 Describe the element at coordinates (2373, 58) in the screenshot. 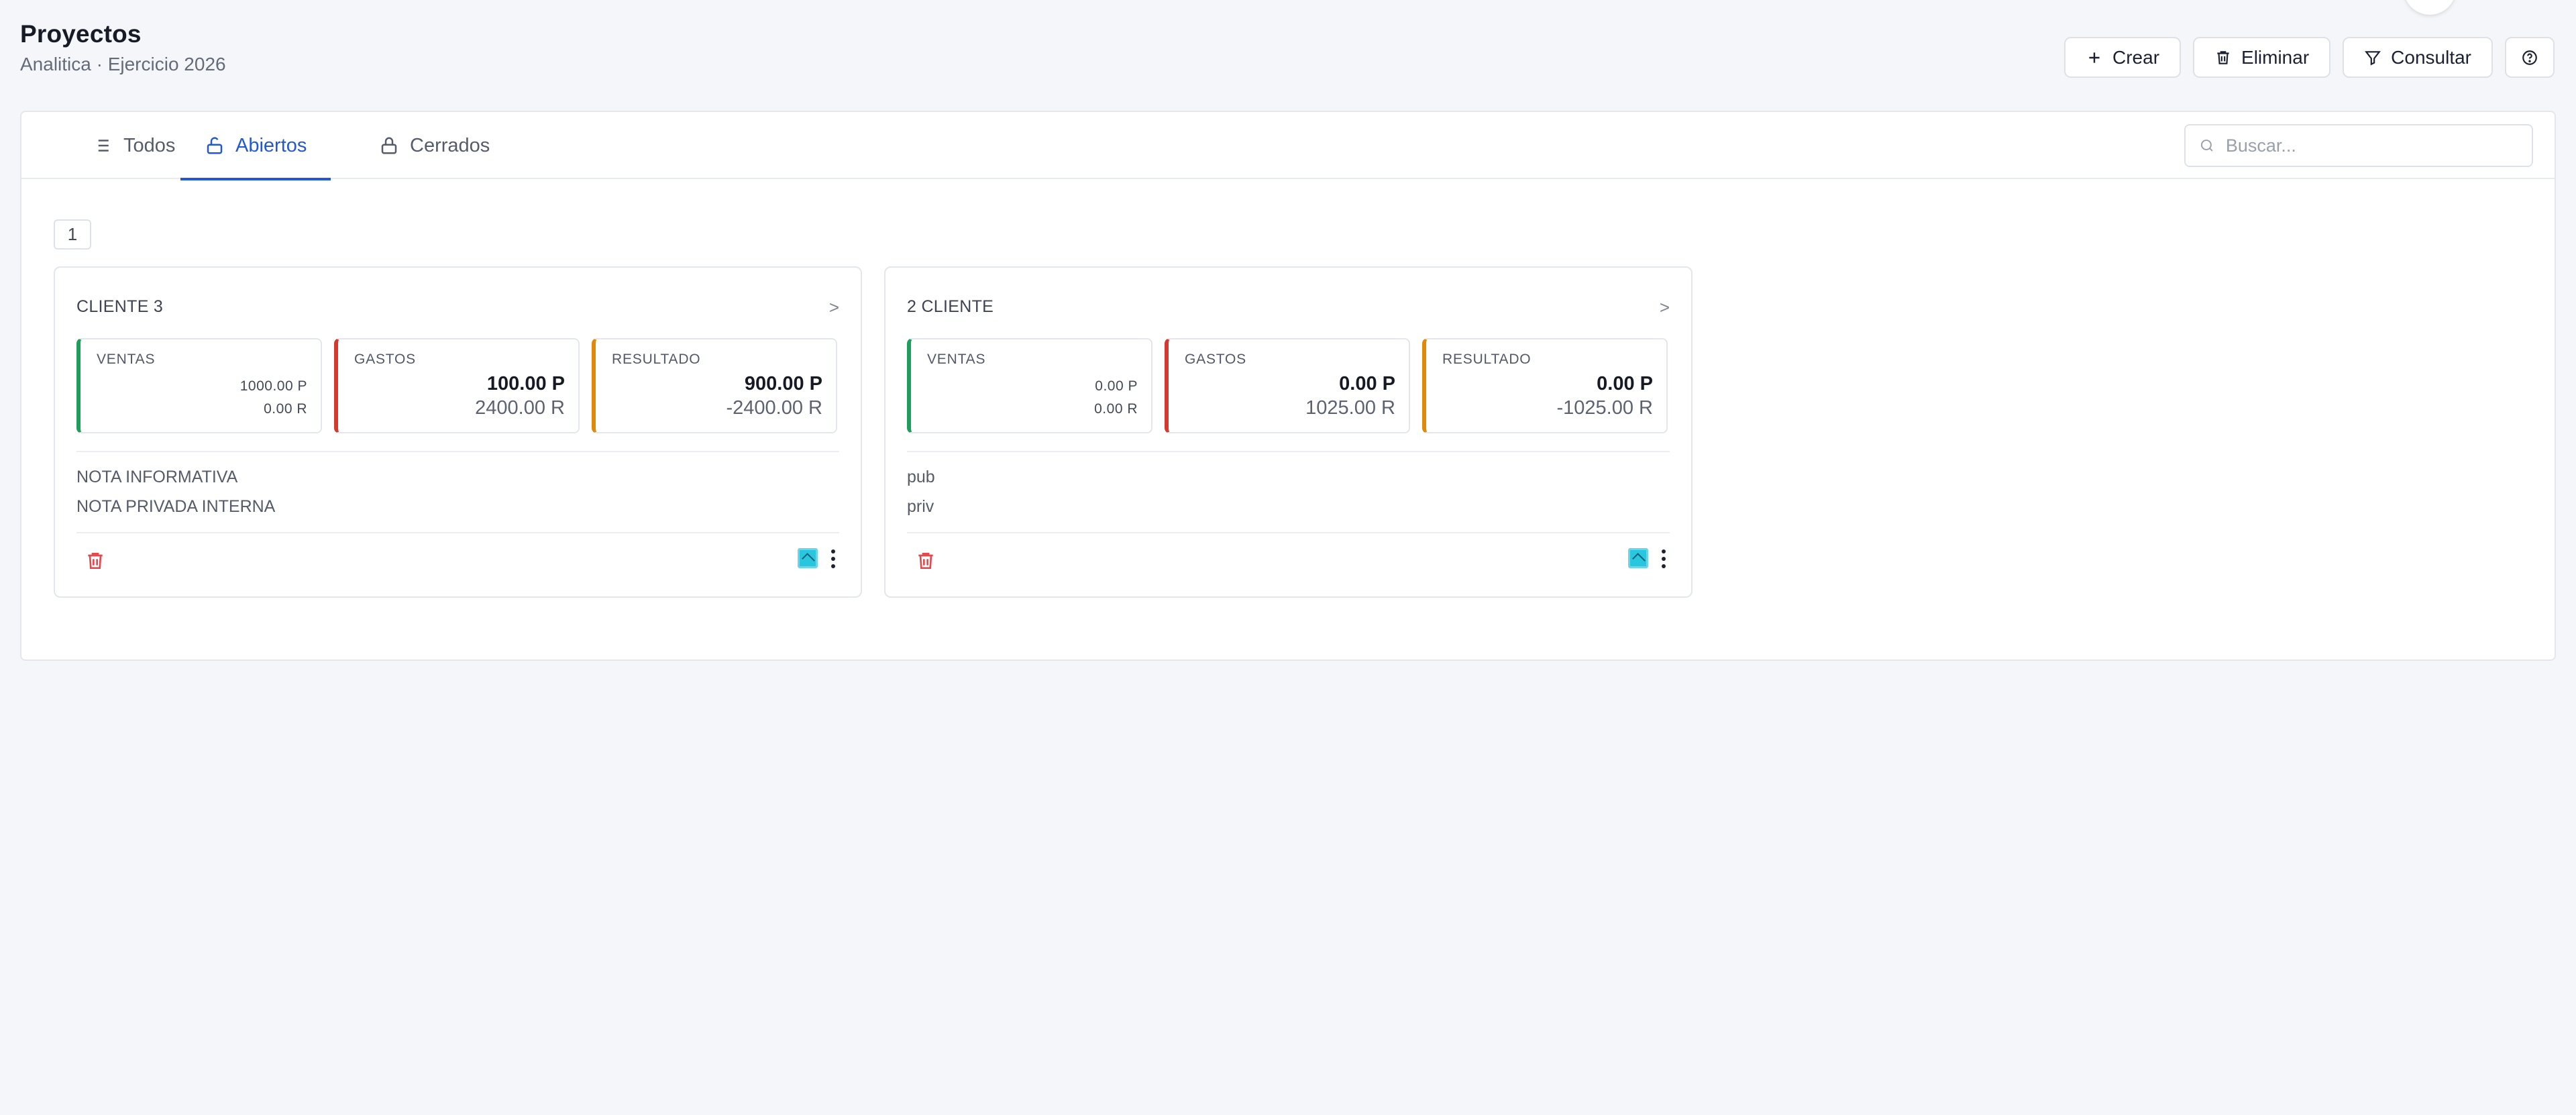

I see `filter-icon` at that location.